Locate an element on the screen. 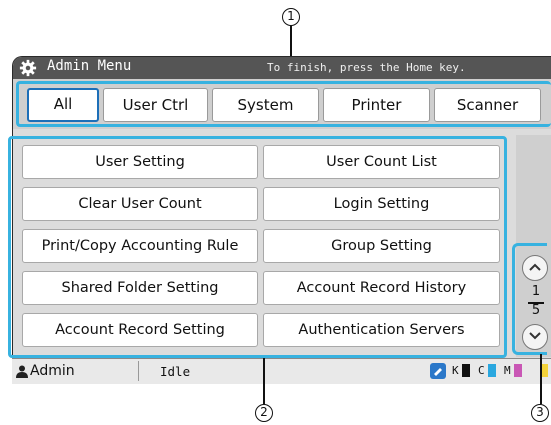 This screenshot has height=425, width=551. callout-3-leader is located at coordinates (541, 379).